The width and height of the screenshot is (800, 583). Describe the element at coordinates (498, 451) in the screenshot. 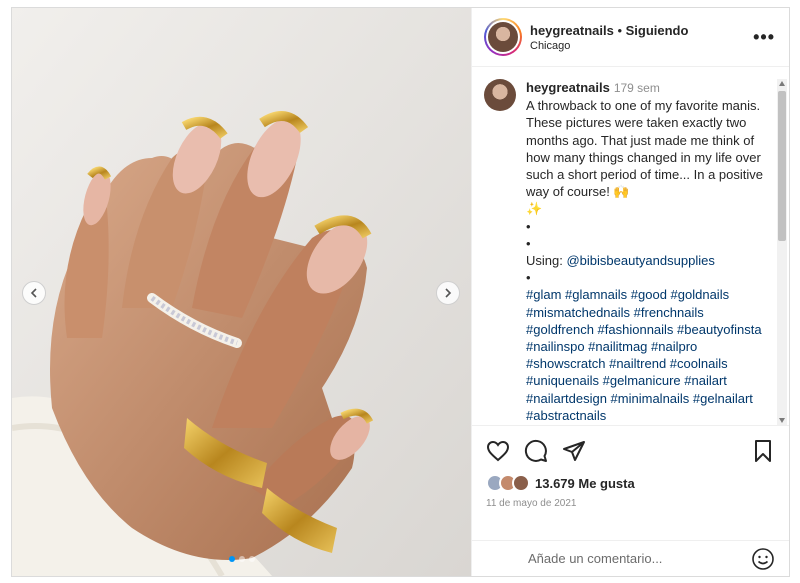

I see `heart-icon` at that location.